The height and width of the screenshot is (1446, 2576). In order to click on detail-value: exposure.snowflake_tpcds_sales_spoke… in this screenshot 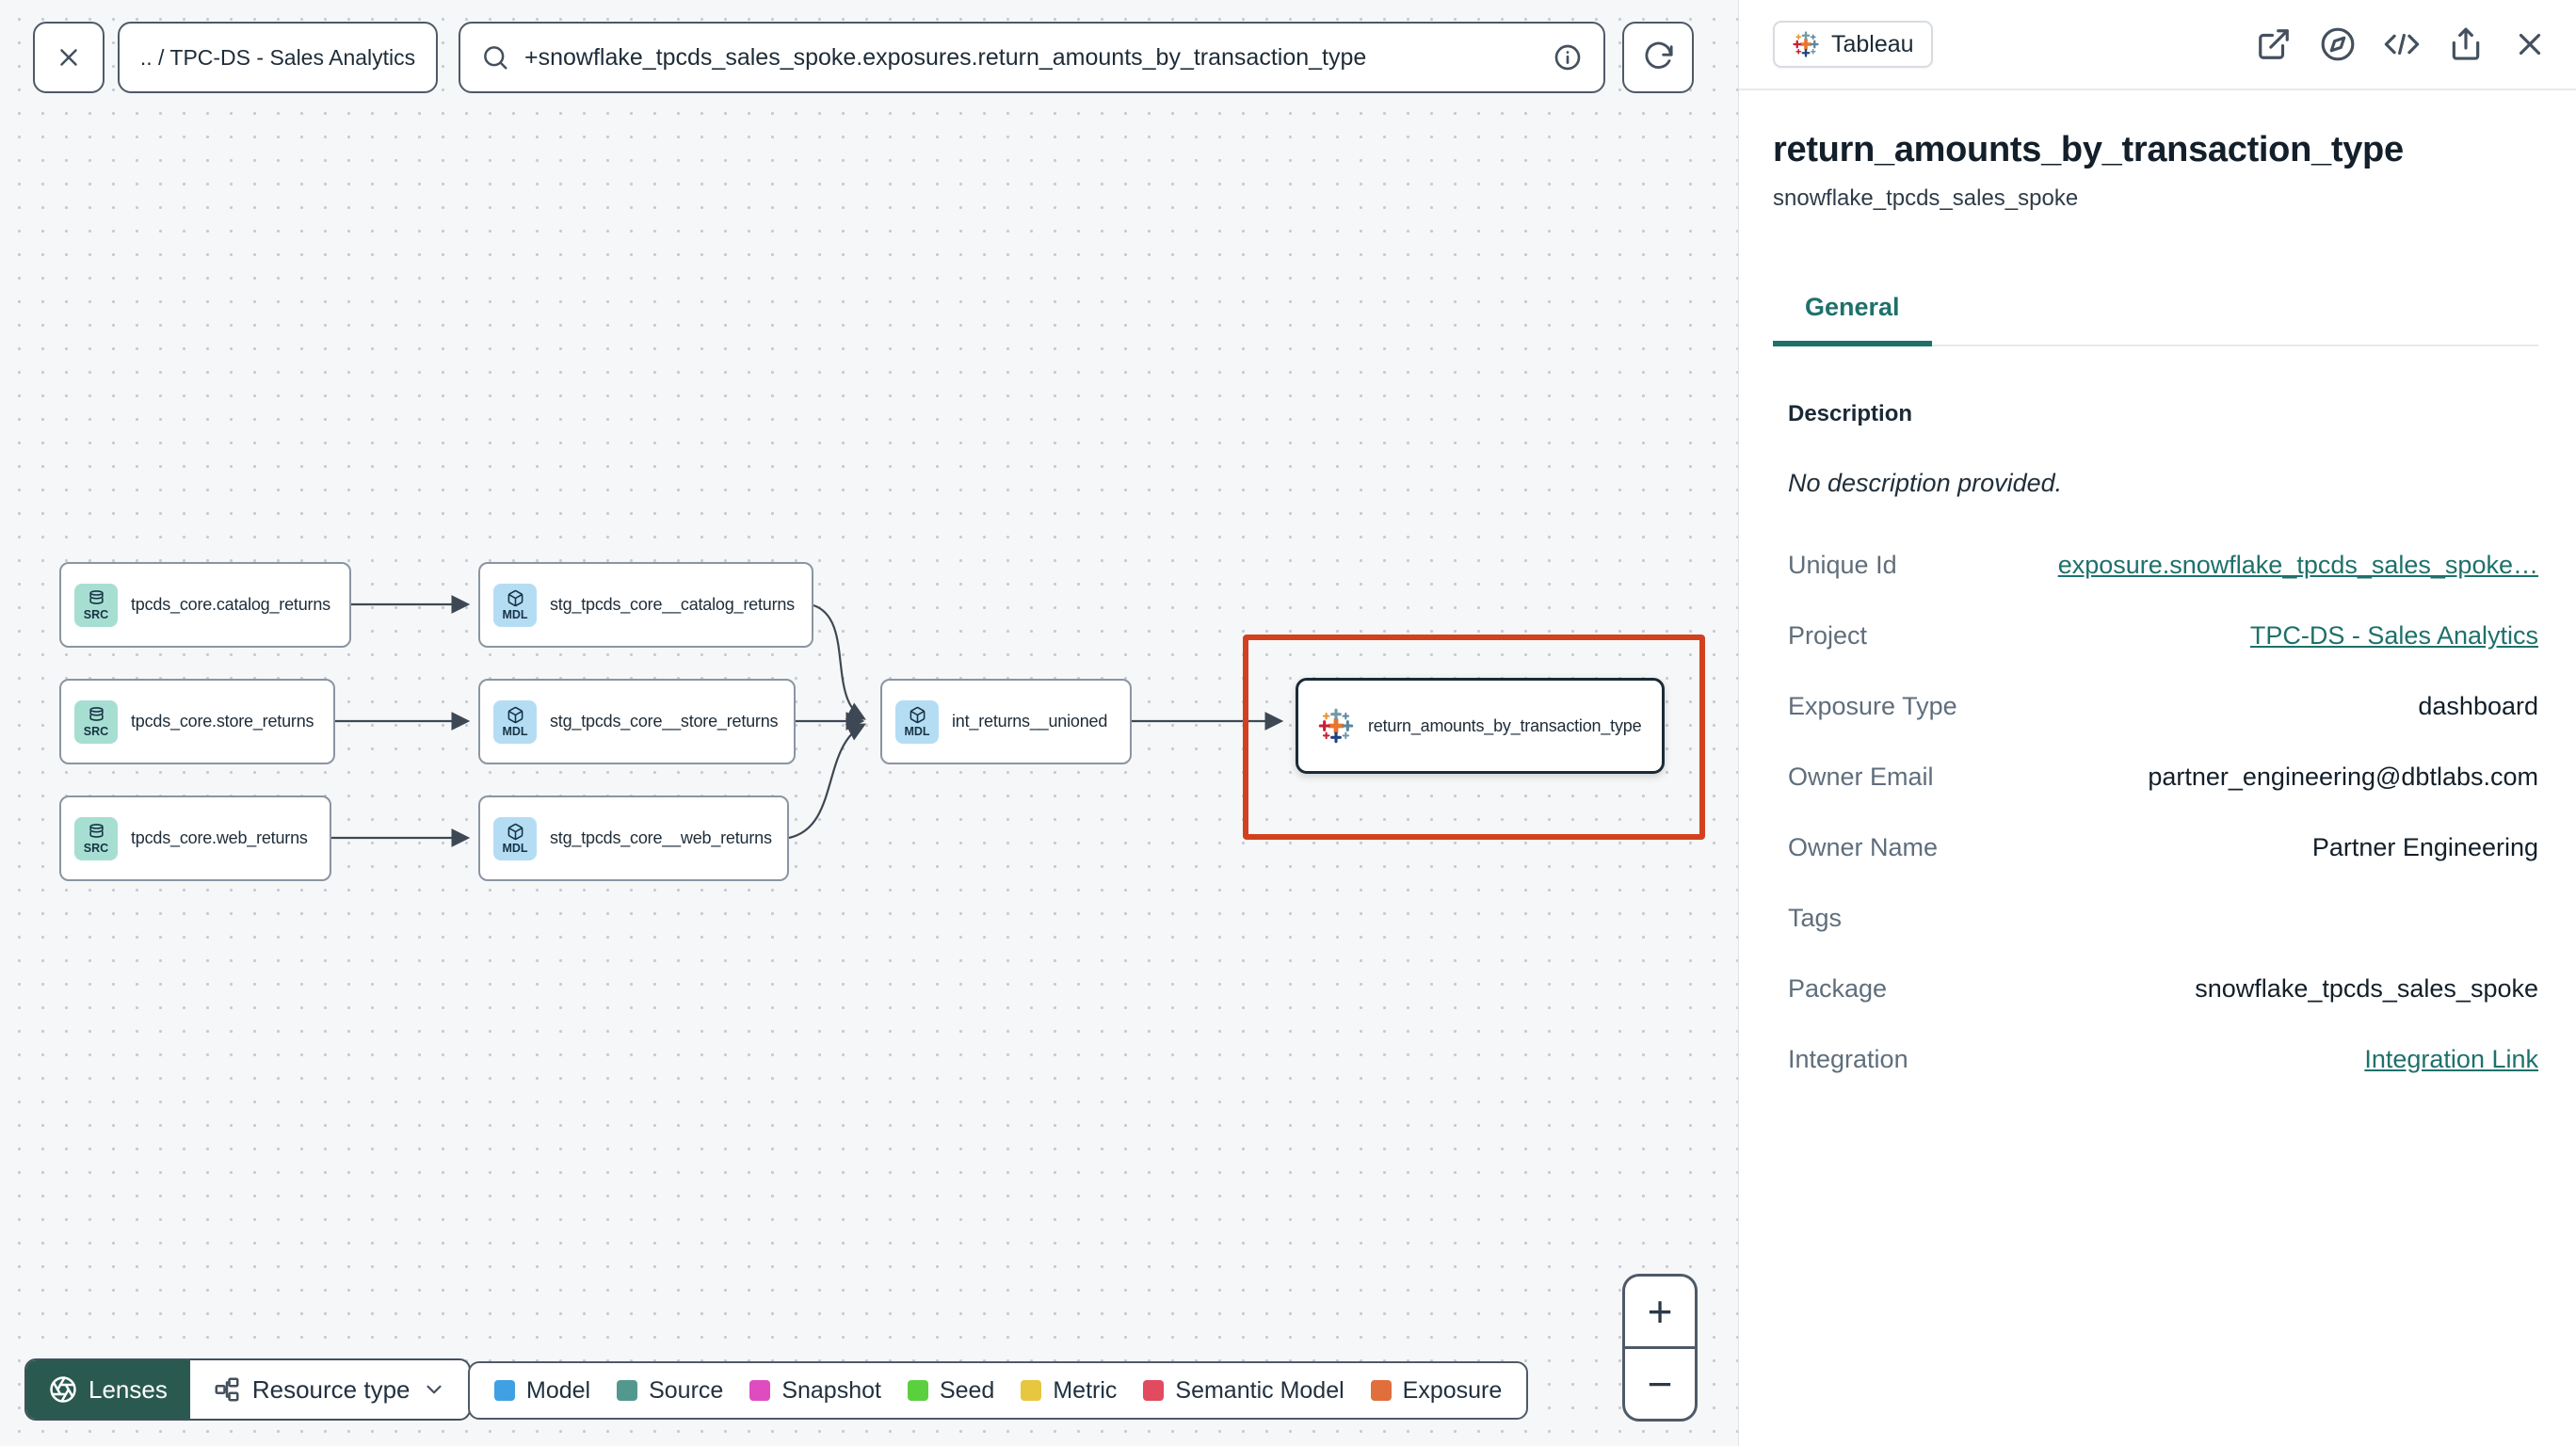, I will do `click(2298, 565)`.